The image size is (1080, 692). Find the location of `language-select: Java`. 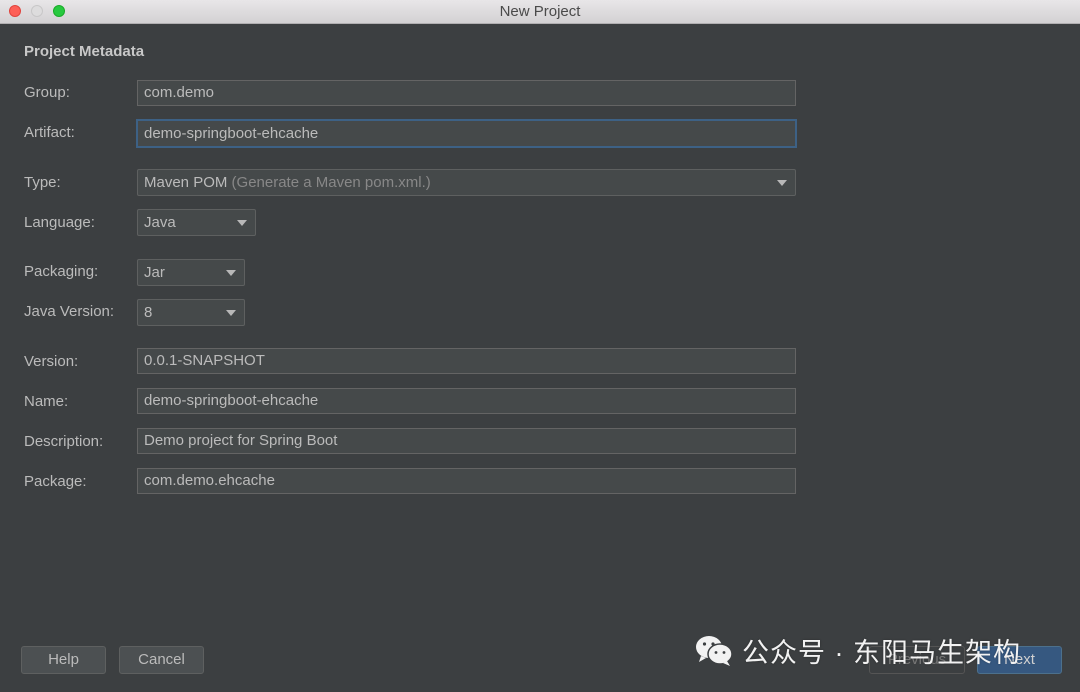

language-select: Java is located at coordinates (196, 222).